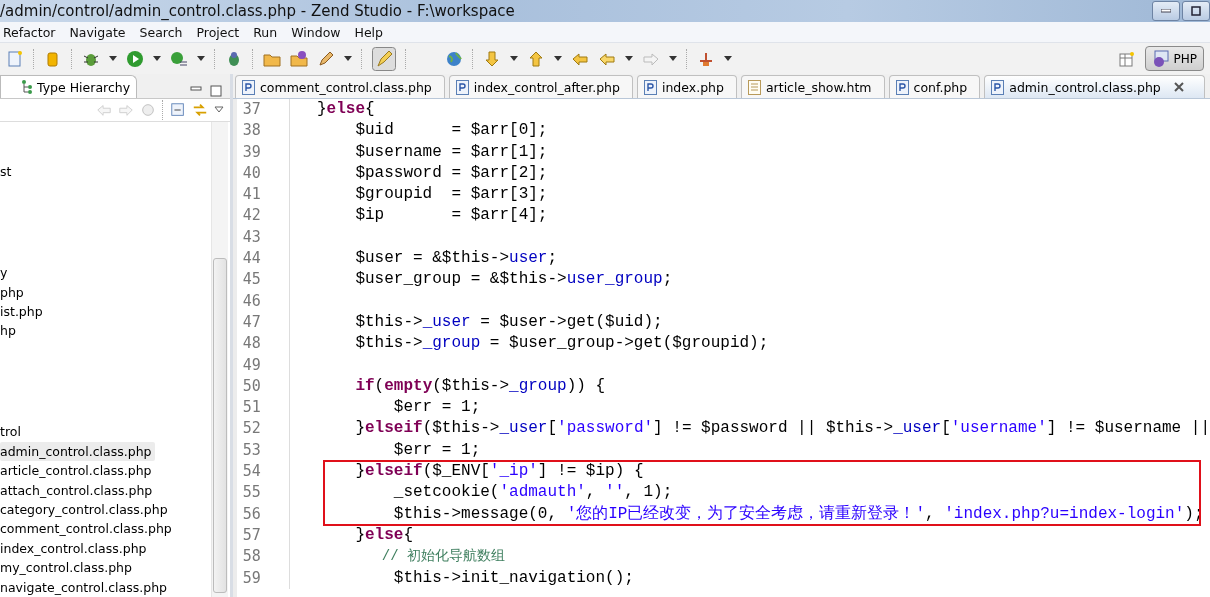  What do you see at coordinates (135, 58) in the screenshot?
I see `run-icon` at bounding box center [135, 58].